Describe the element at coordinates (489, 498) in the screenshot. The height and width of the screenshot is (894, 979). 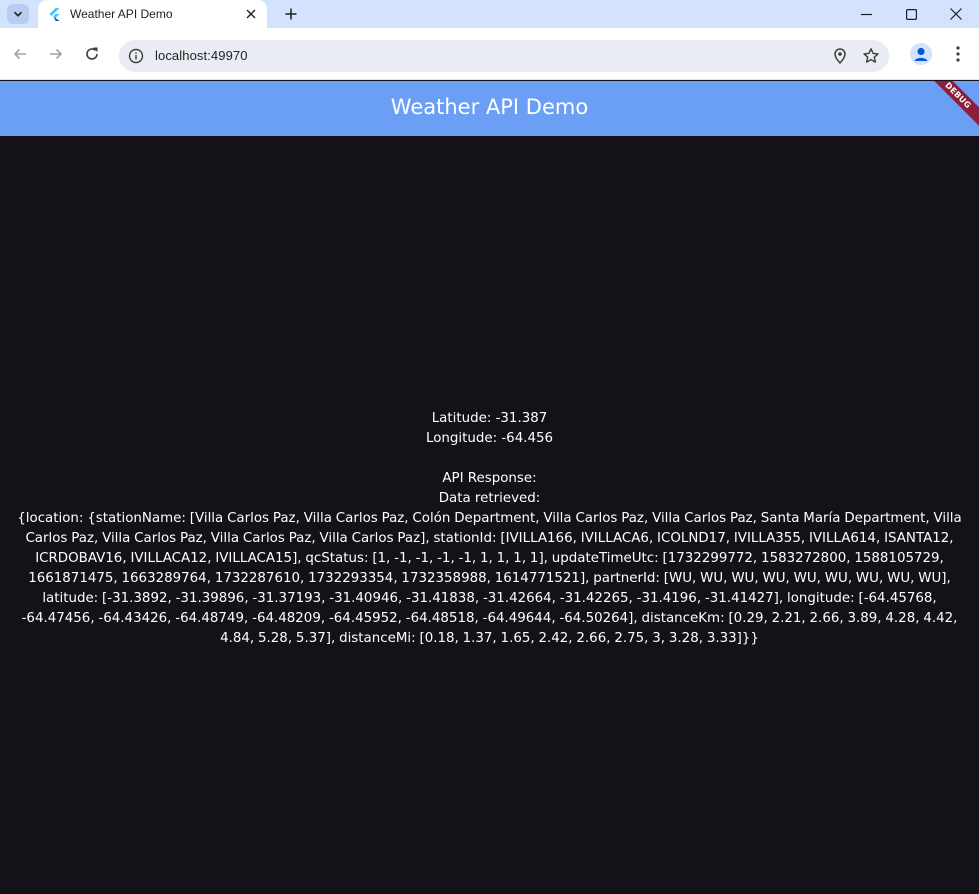
I see `data-retrieved-label: Data retrieved:` at that location.